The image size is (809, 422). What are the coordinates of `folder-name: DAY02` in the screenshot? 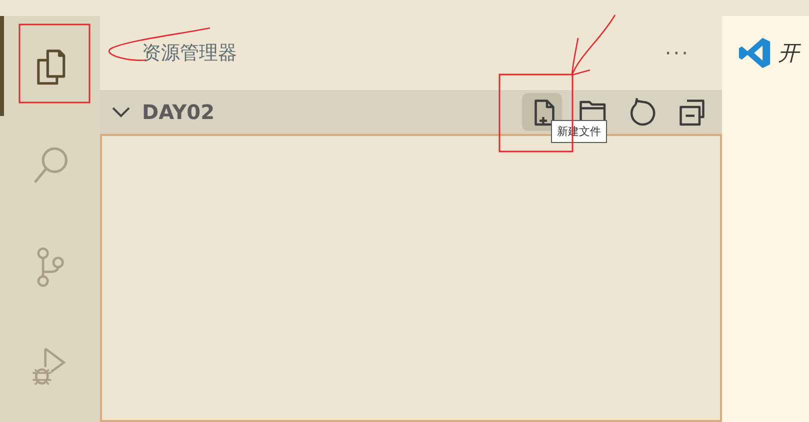 It's located at (179, 112).